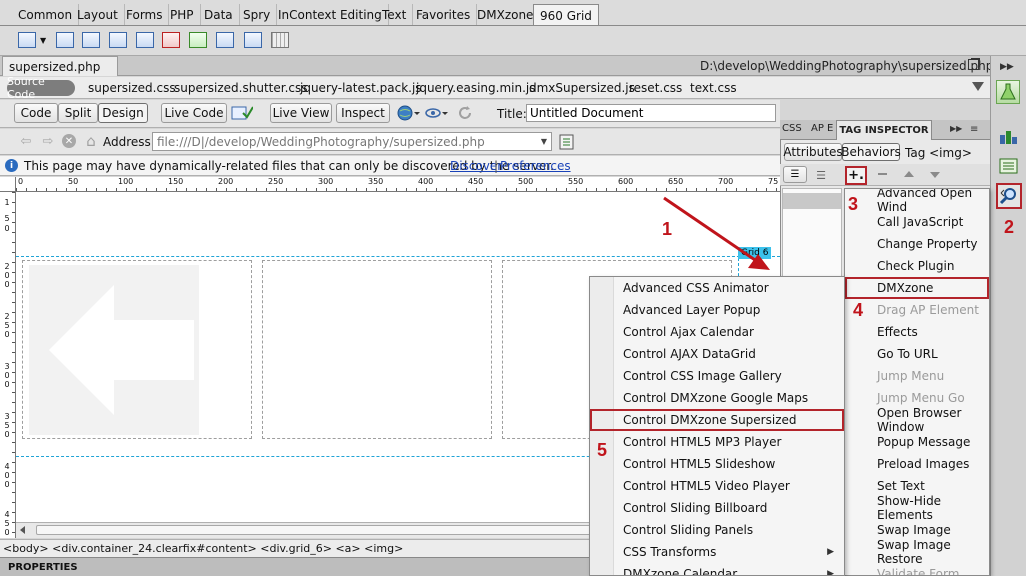 The image size is (1026, 576). I want to click on annotation-4: 4, so click(858, 310).